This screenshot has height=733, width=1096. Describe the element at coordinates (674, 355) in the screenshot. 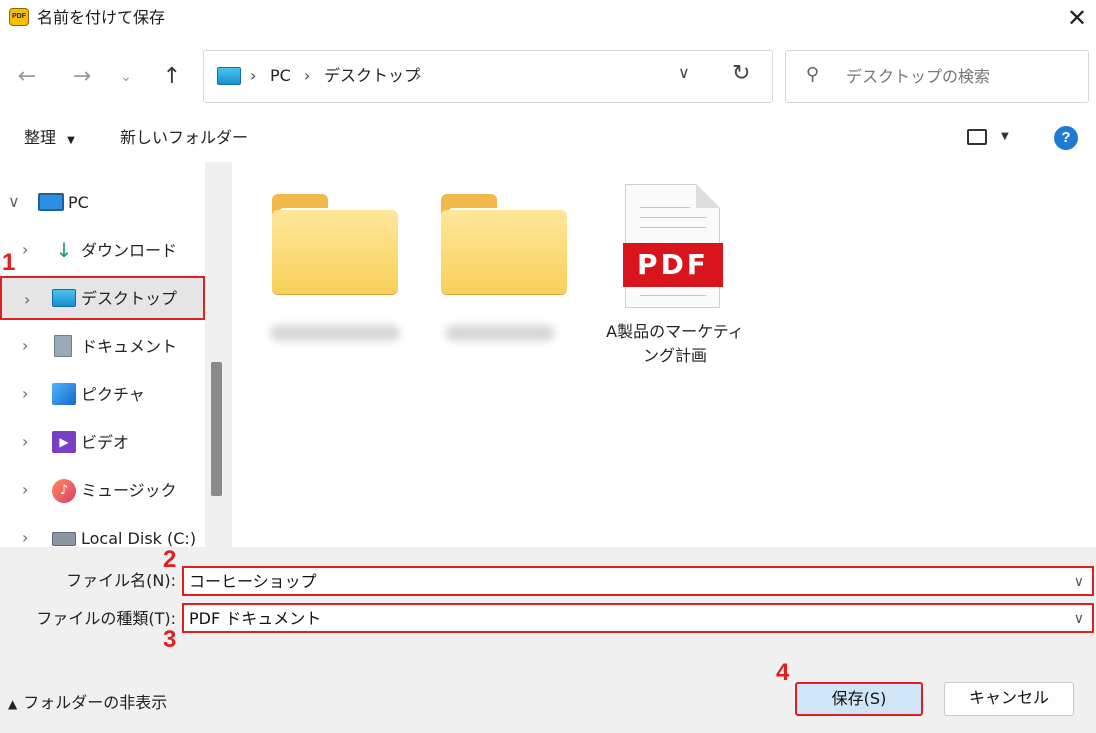

I see `pdf-label-line2: ング計画` at that location.